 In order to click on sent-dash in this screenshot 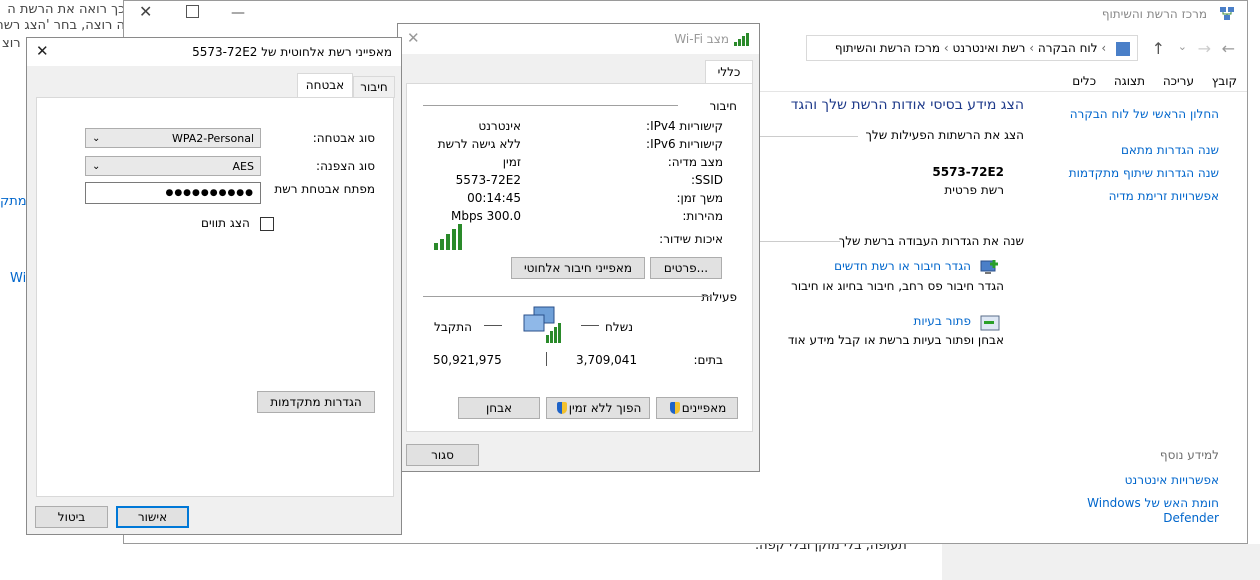, I will do `click(590, 325)`.